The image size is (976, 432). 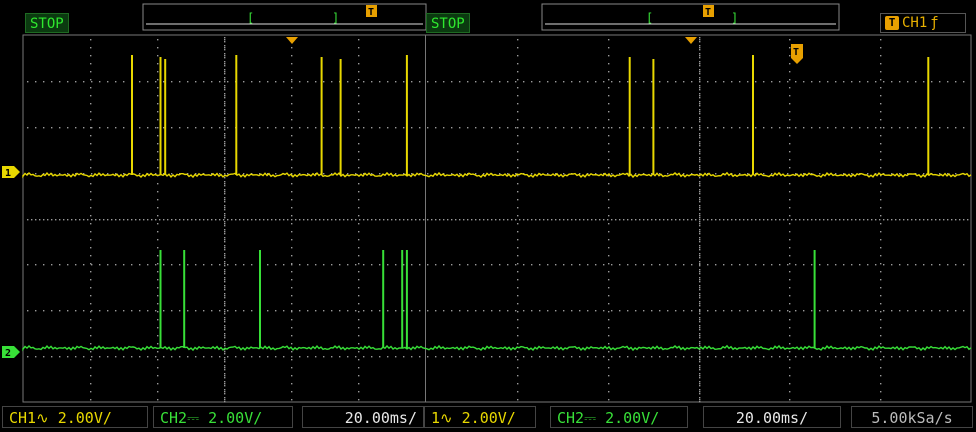 What do you see at coordinates (448, 23) in the screenshot?
I see `run-status-right: STOP` at bounding box center [448, 23].